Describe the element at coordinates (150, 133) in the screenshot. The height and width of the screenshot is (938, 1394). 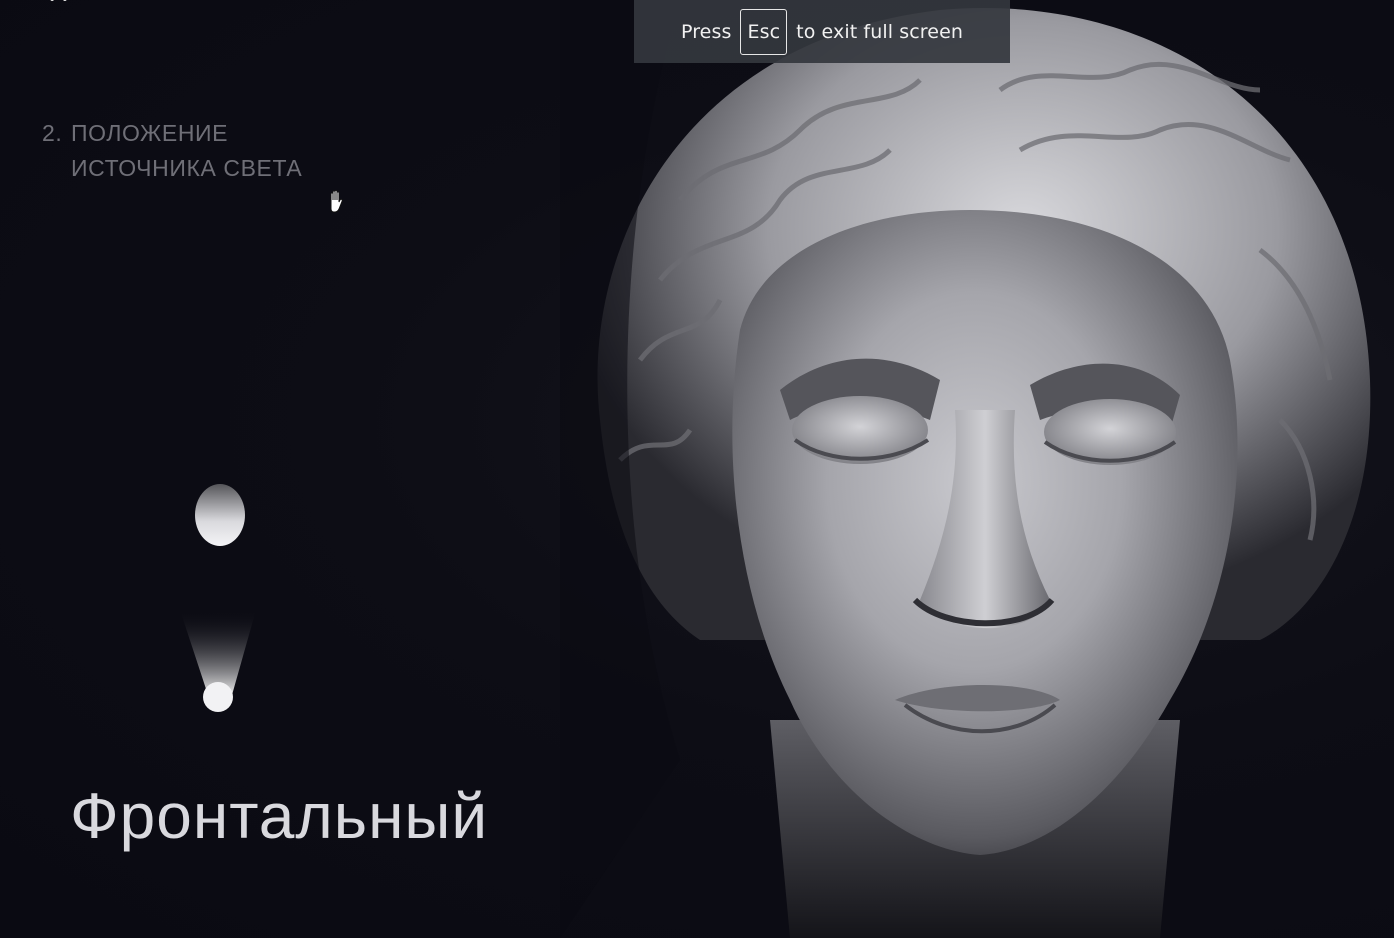
I see `section-title-line-1: ПОЛОЖЕНИЕ` at that location.